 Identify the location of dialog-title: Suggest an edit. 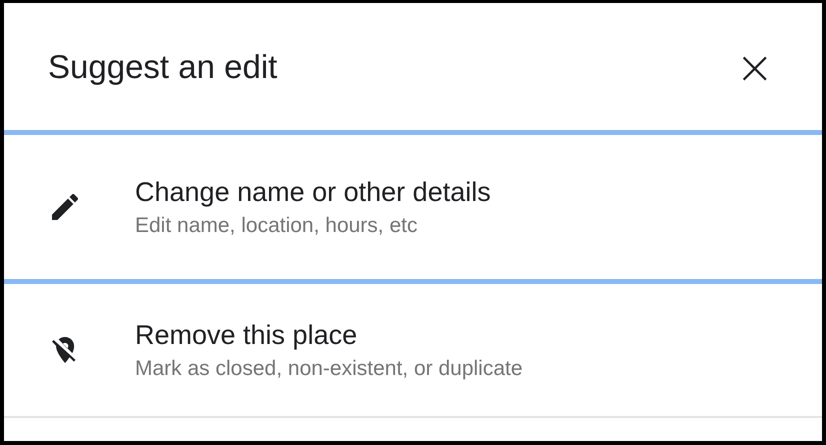
(163, 67).